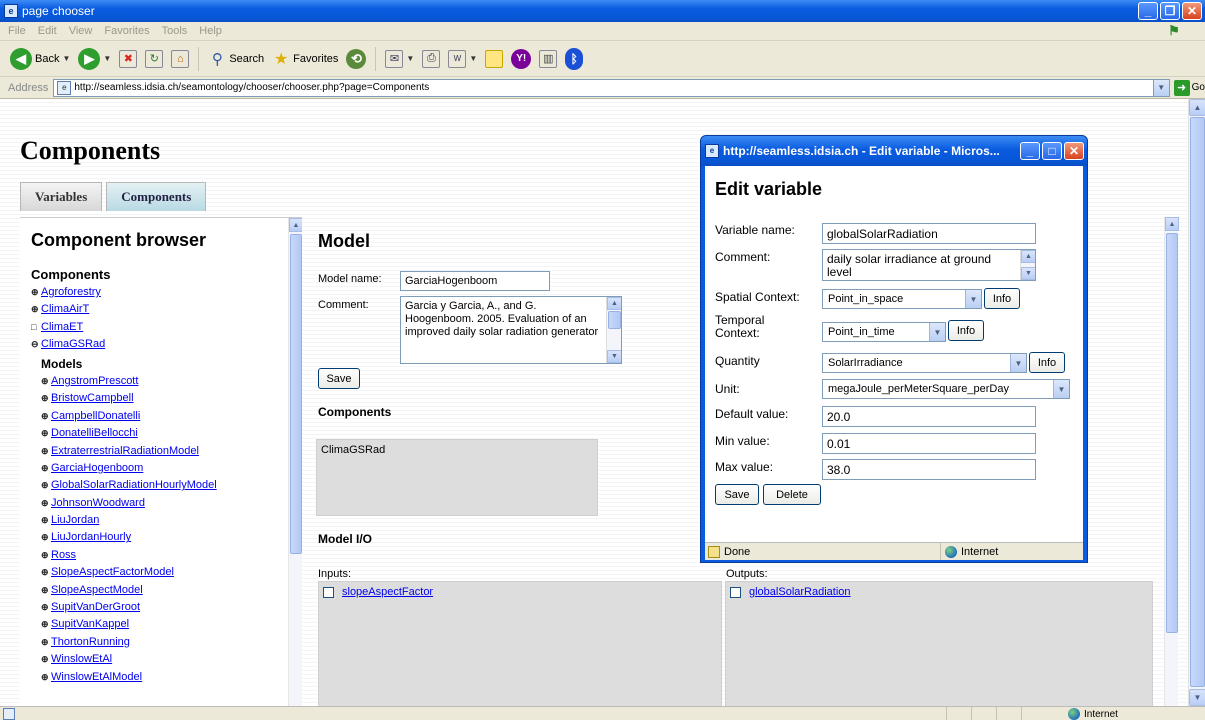  I want to click on default-value-field: 20.0, so click(929, 416).